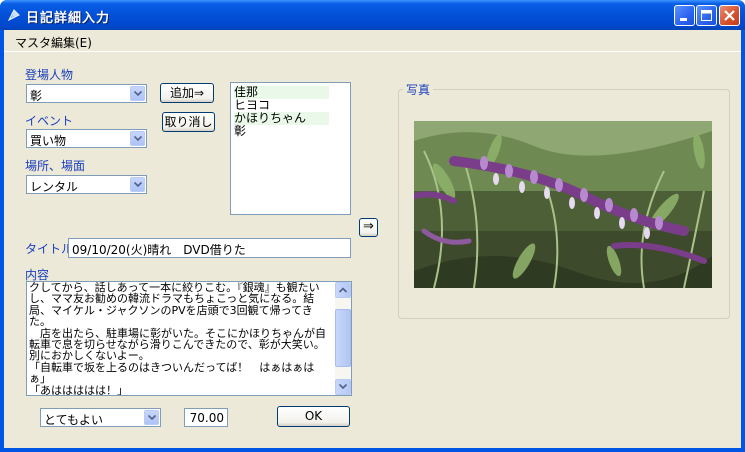 The width and height of the screenshot is (745, 452). What do you see at coordinates (683, 19) in the screenshot?
I see `minimize-icon` at bounding box center [683, 19].